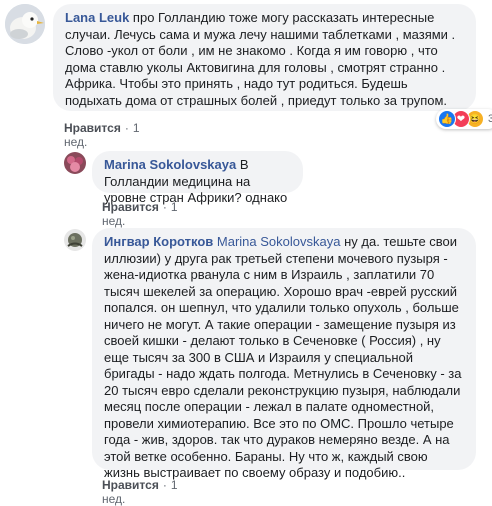 The height and width of the screenshot is (506, 492). What do you see at coordinates (447, 119) in the screenshot?
I see `like-icon: 👍` at bounding box center [447, 119].